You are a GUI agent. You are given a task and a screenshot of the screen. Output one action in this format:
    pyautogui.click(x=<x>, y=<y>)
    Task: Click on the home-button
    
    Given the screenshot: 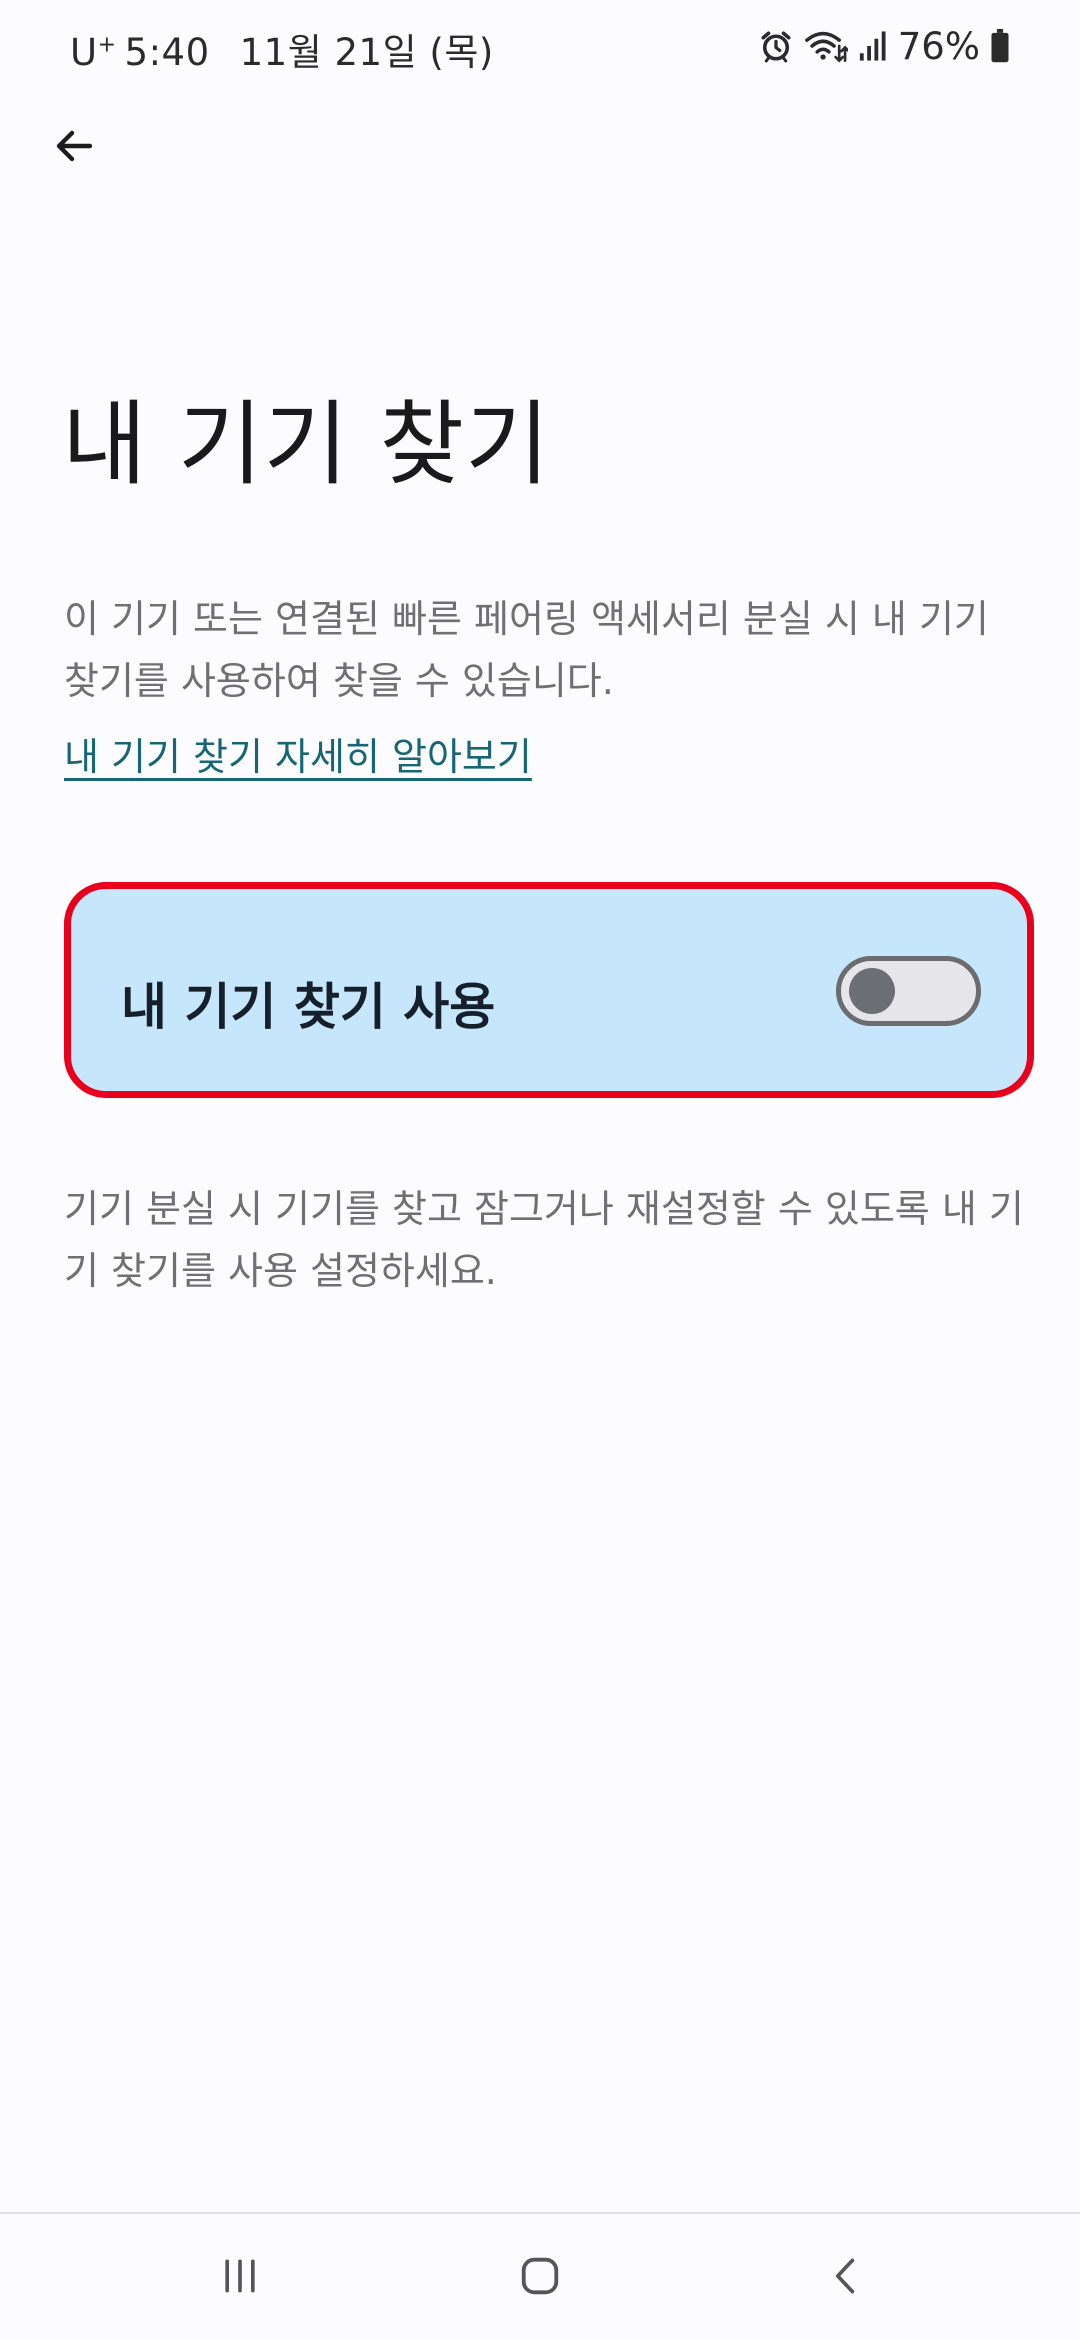 What is the action you would take?
    pyautogui.click(x=540, y=2278)
    